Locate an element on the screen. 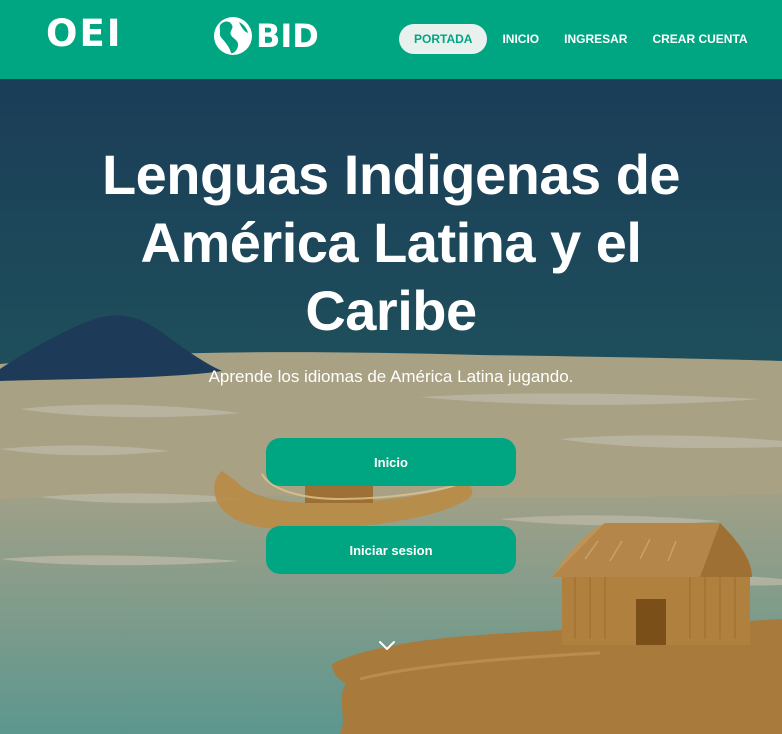  chevron-down-icon is located at coordinates (387, 646).